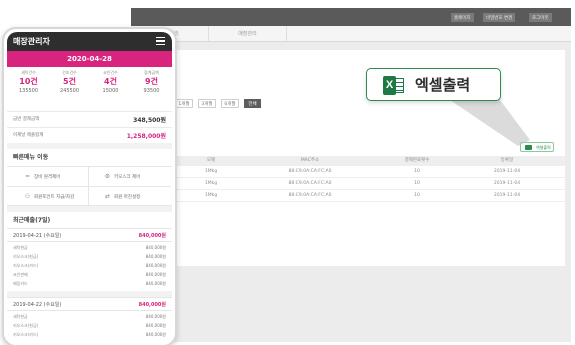 The width and height of the screenshot is (575, 345). What do you see at coordinates (54, 197) in the screenshot?
I see `quick-menu-label: 회원포인트 지급/차감` at bounding box center [54, 197].